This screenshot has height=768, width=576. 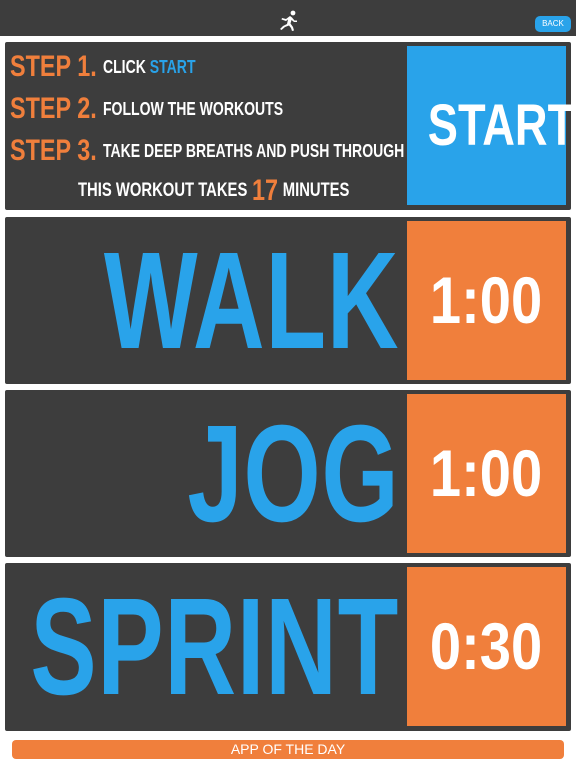 What do you see at coordinates (53, 150) in the screenshot?
I see `step-3-number: STEP 3.` at bounding box center [53, 150].